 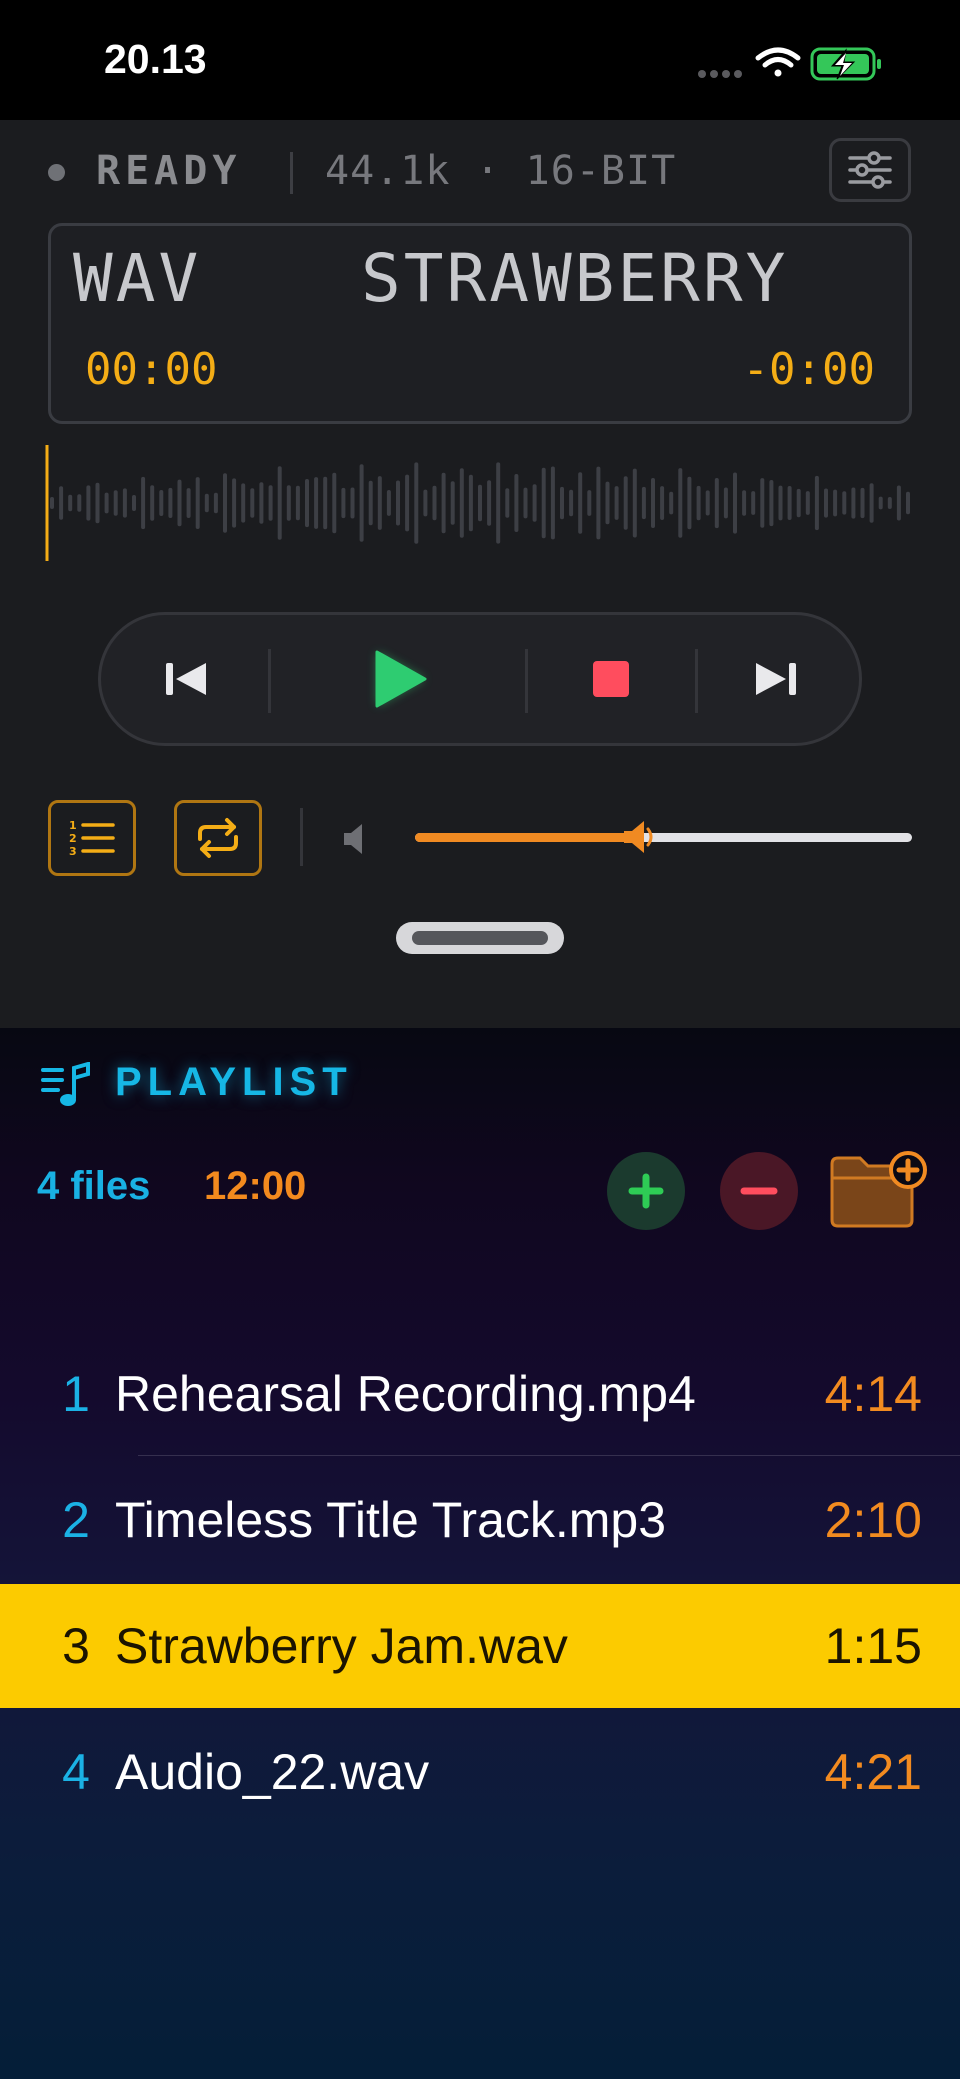 I want to click on player-state-label: READY, so click(x=169, y=171).